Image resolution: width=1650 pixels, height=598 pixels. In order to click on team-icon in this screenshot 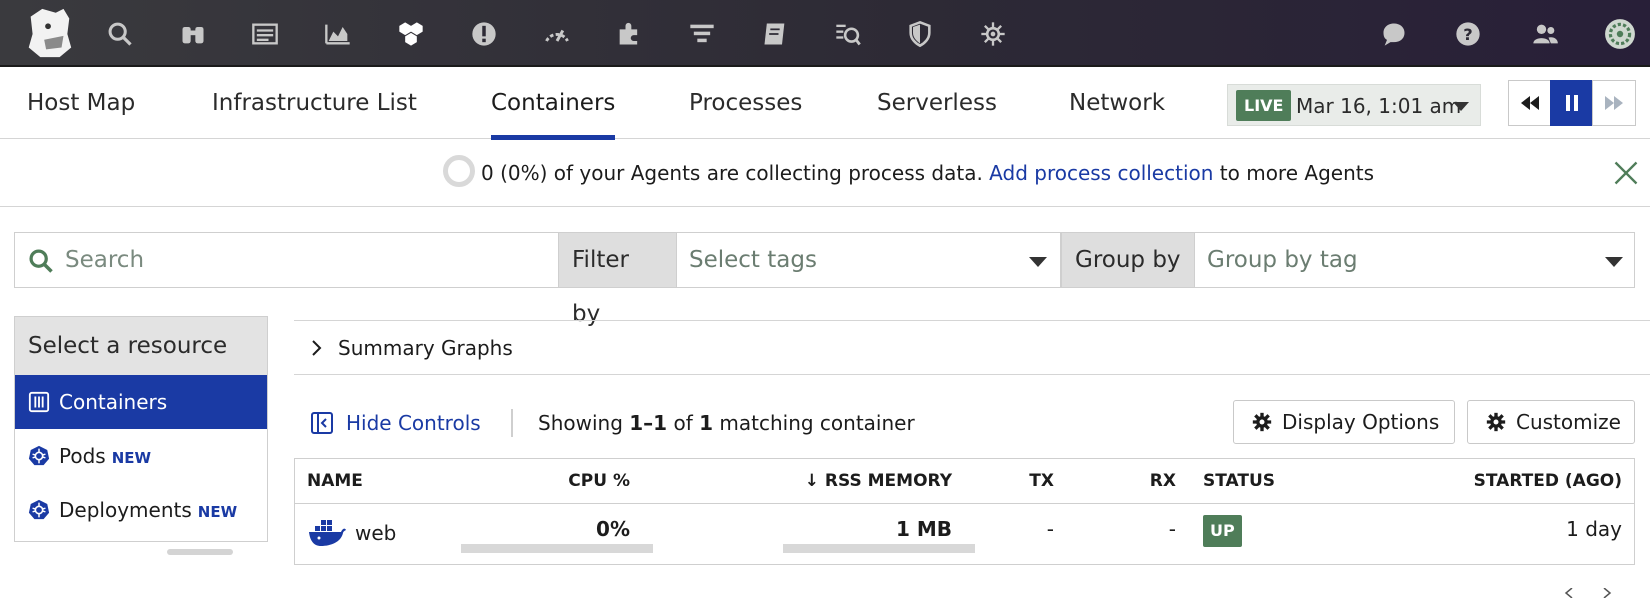, I will do `click(1545, 34)`.